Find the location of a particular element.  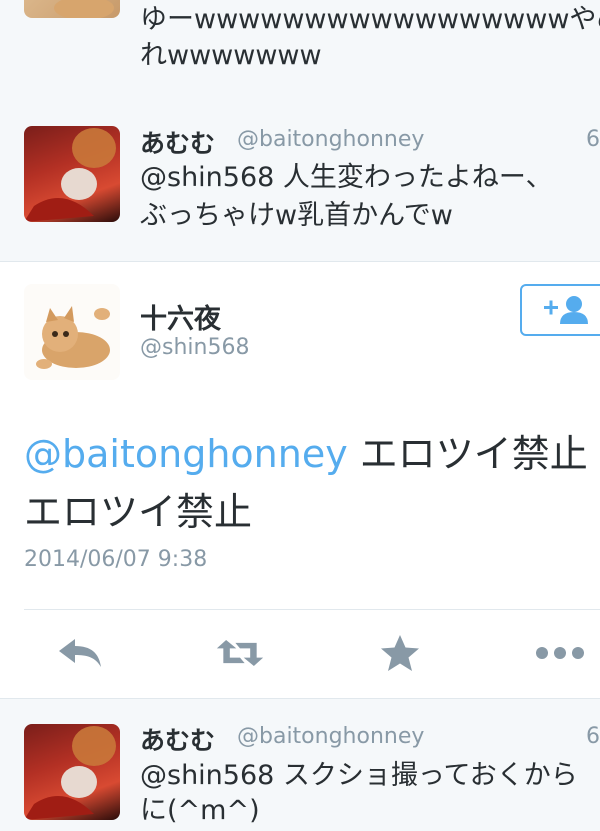

tweet-text: @baitonghonney エロツイ禁止 エロツイ禁止 is located at coordinates (306, 483).